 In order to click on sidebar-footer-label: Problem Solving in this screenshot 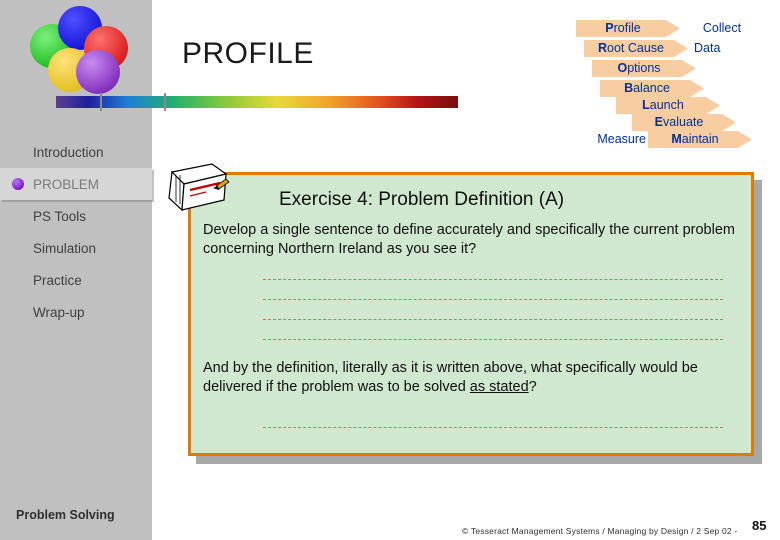, I will do `click(65, 515)`.